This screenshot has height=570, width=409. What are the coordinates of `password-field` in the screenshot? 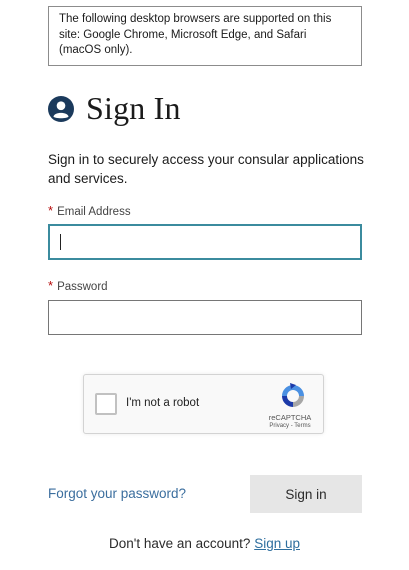 It's located at (205, 317).